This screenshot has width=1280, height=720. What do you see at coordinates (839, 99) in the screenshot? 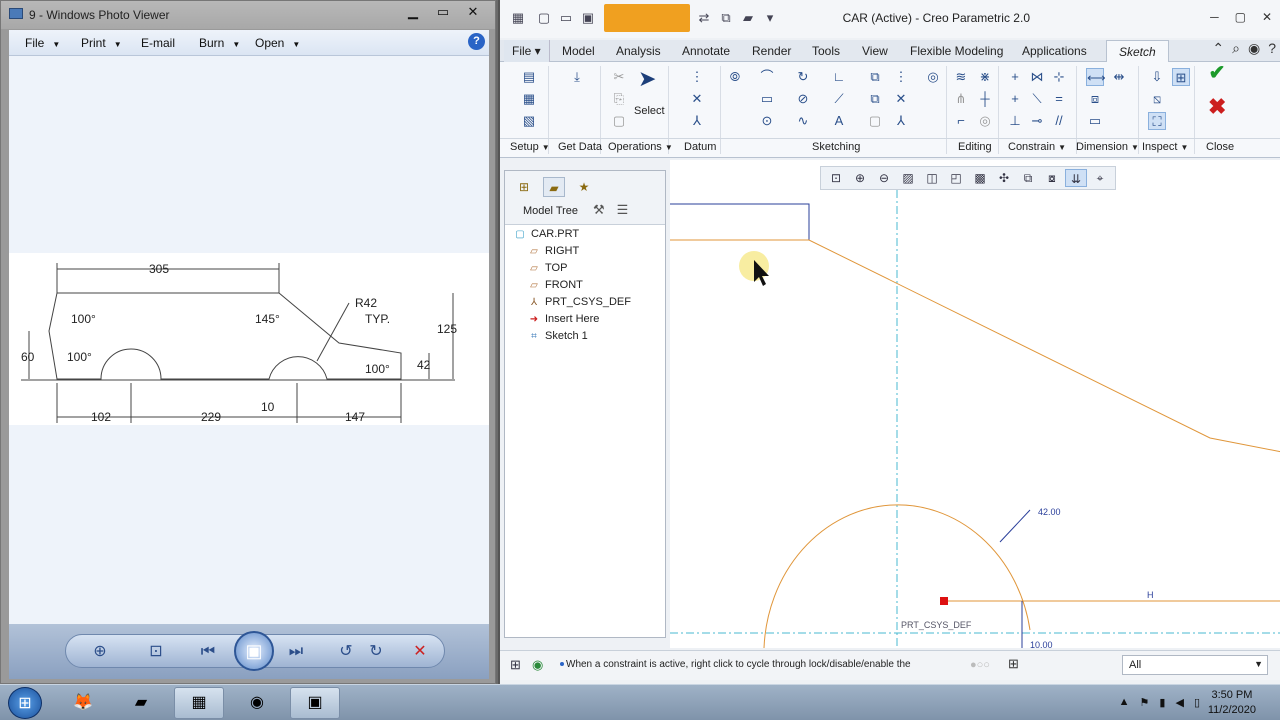
I see `chamfer-icon: ⟋` at bounding box center [839, 99].